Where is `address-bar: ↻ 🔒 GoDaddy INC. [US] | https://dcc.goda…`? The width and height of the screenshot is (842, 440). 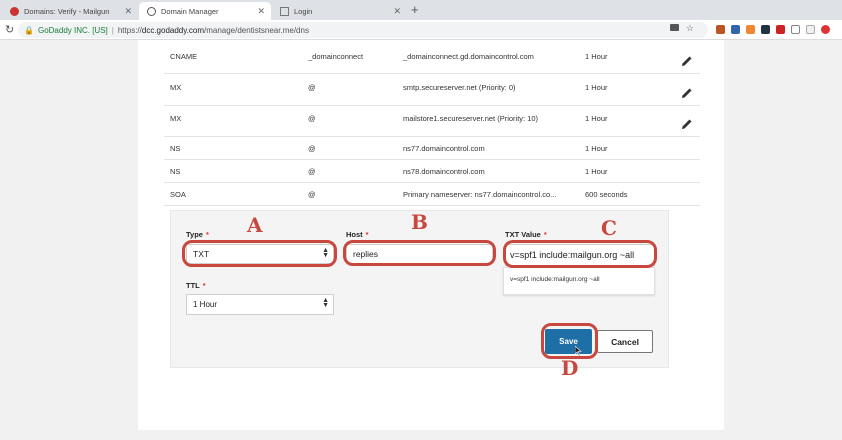 address-bar: ↻ 🔒 GoDaddy INC. [US] | https://dcc.goda… is located at coordinates (421, 30).